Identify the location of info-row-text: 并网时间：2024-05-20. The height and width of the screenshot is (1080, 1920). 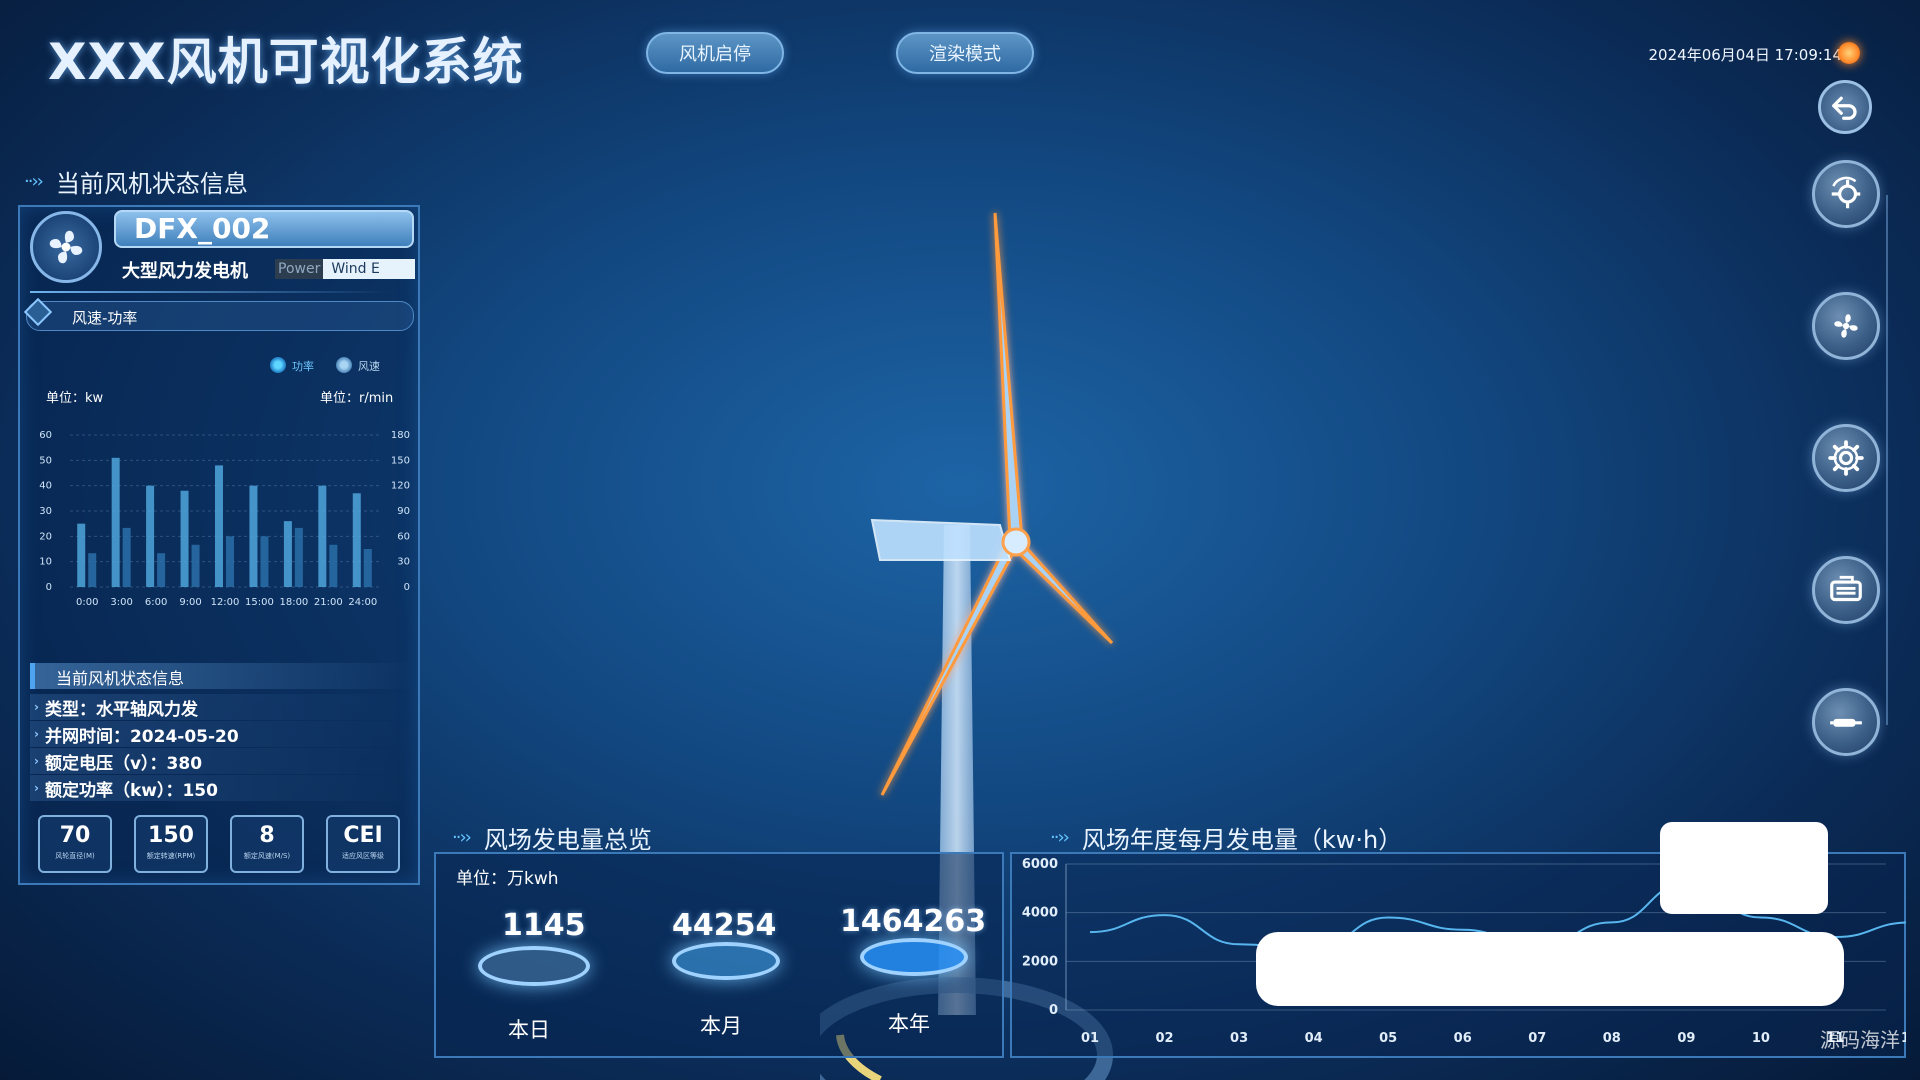
(141, 736).